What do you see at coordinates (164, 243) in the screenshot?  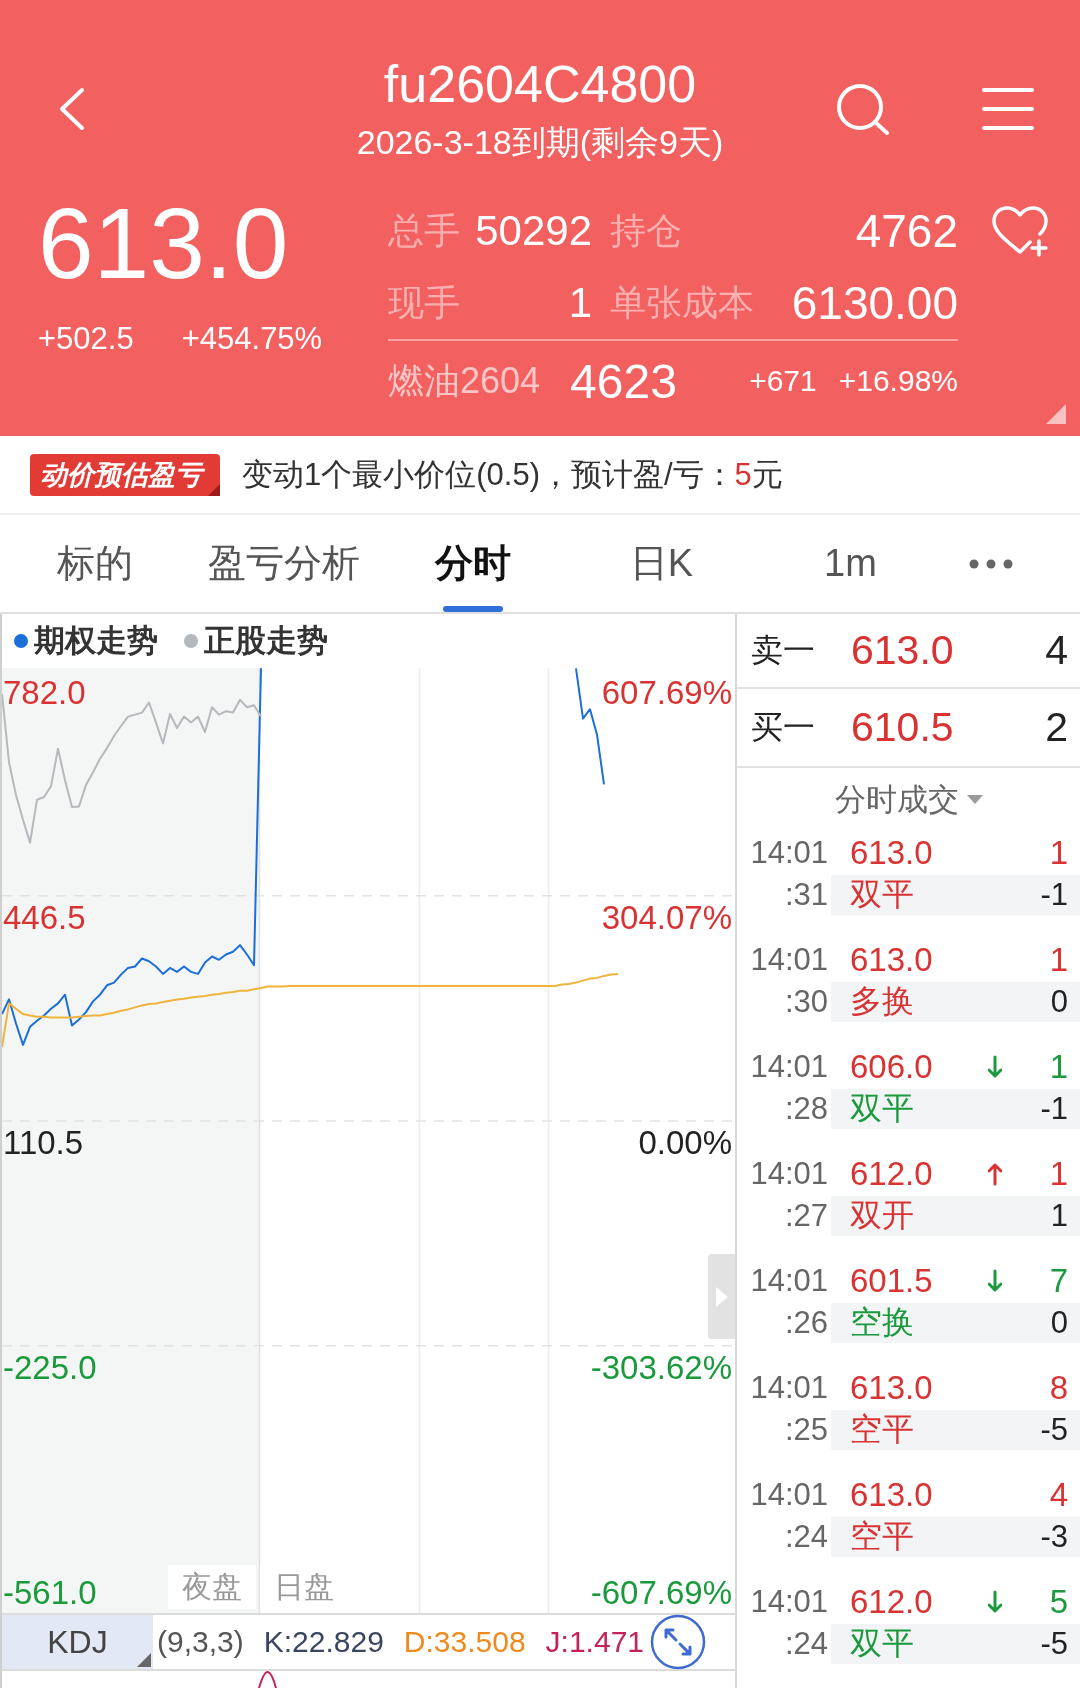 I see `last-price: 613.0` at bounding box center [164, 243].